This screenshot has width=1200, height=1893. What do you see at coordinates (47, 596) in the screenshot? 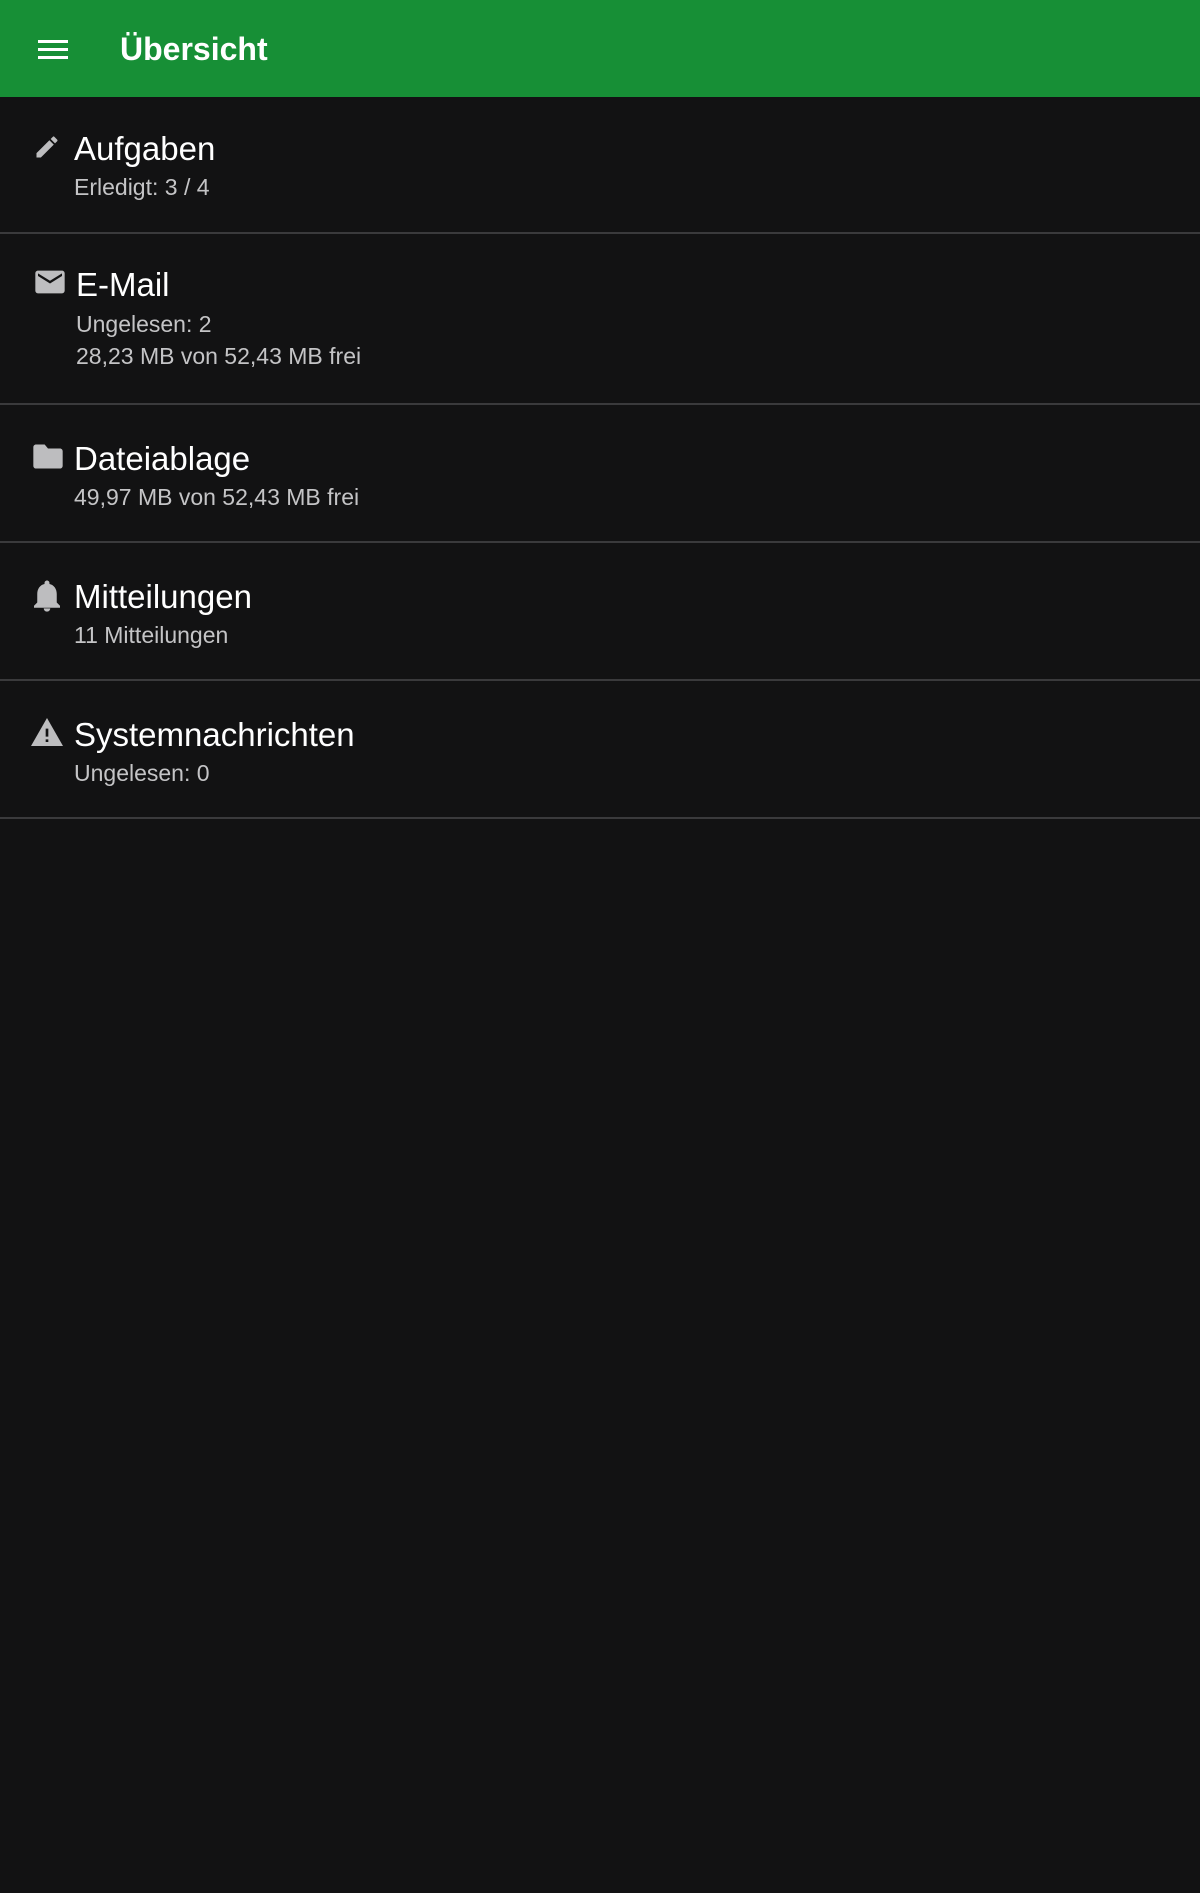
I see `bell-icon` at bounding box center [47, 596].